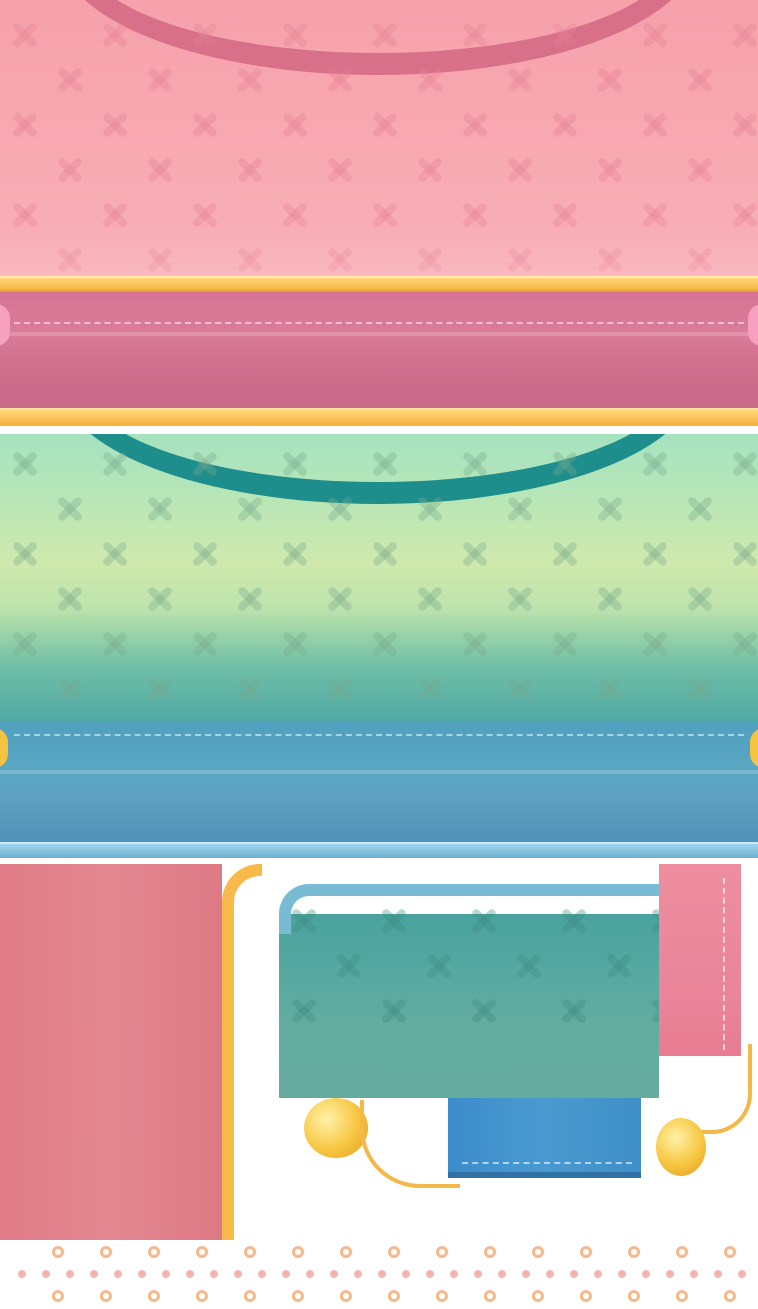 This screenshot has height=1309, width=758. What do you see at coordinates (242, 1052) in the screenshot?
I see `pink-sidebar-gold-rim` at bounding box center [242, 1052].